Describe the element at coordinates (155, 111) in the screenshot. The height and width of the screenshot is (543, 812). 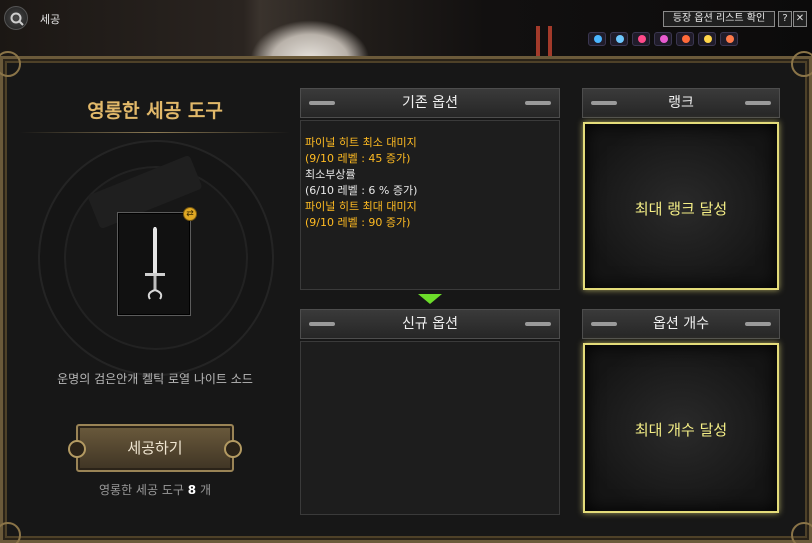
I see `tool-title: 영롱한 세공 도구` at that location.